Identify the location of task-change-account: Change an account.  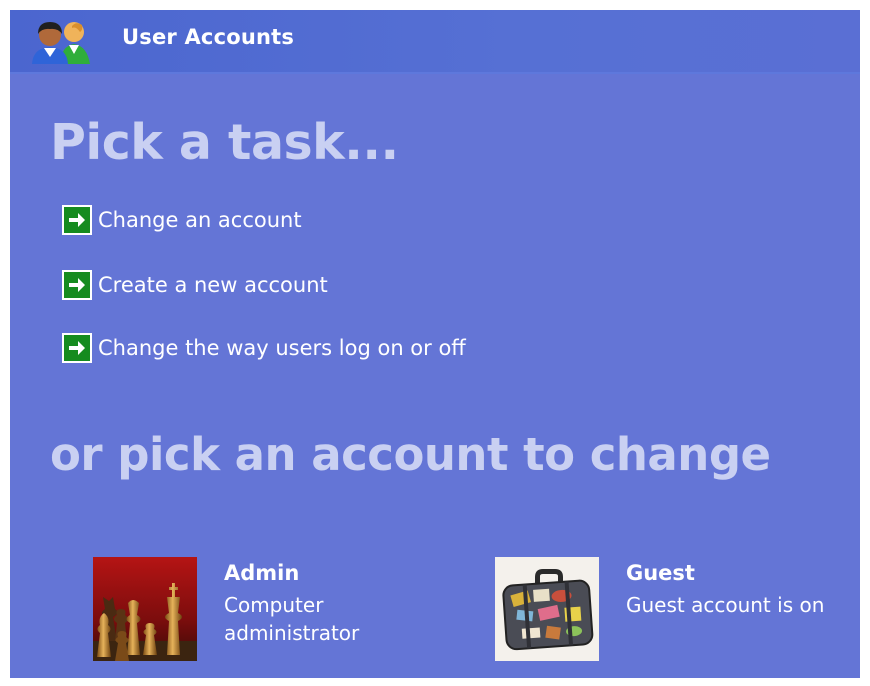
(182, 220).